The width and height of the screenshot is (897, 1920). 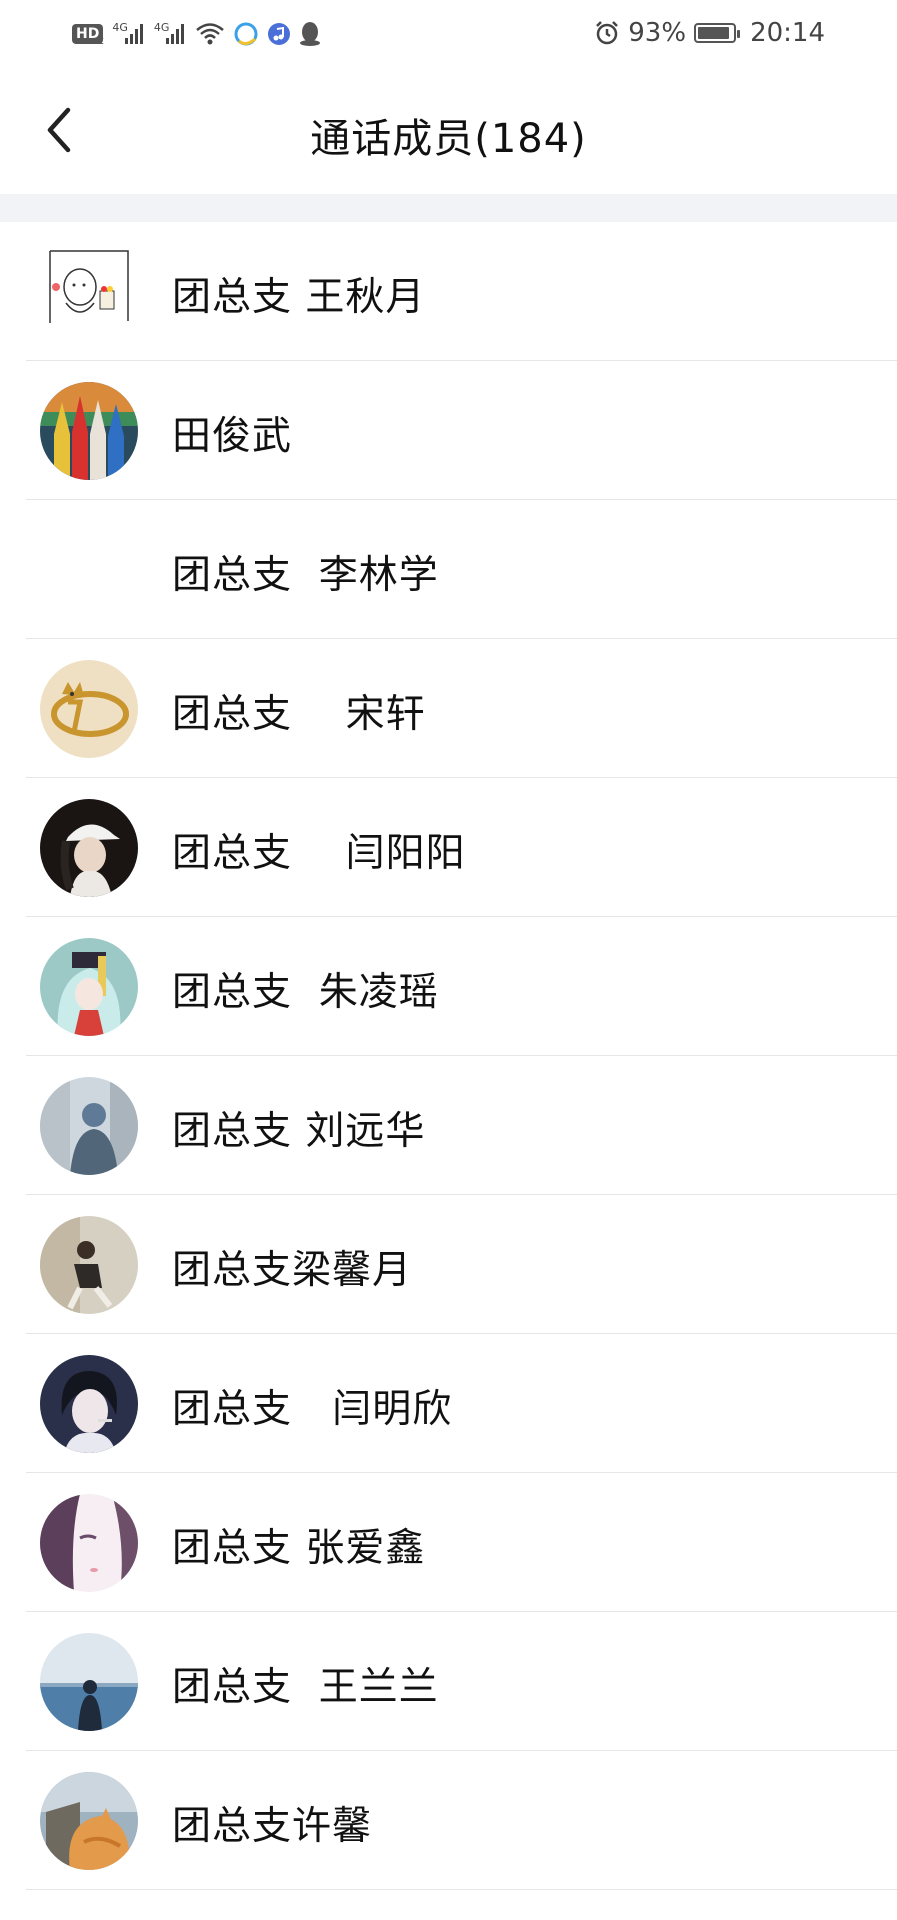 What do you see at coordinates (319, 853) in the screenshot?
I see `member-name: 团总支 闫阳阳` at bounding box center [319, 853].